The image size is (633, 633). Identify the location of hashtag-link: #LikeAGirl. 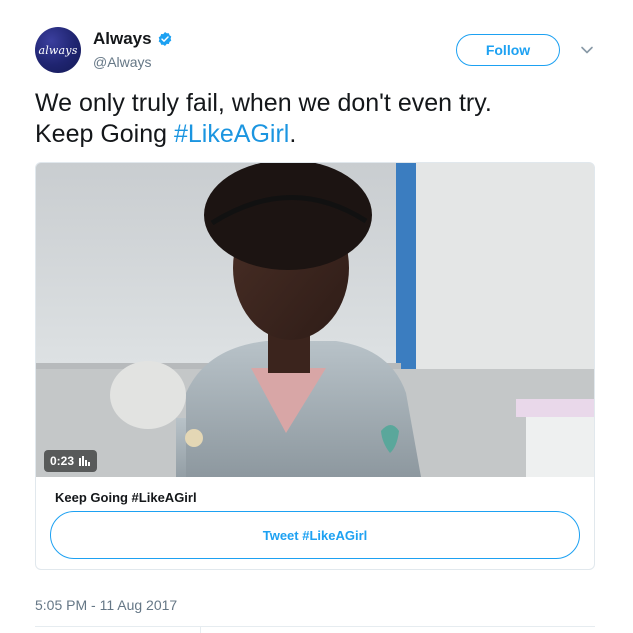
(231, 134).